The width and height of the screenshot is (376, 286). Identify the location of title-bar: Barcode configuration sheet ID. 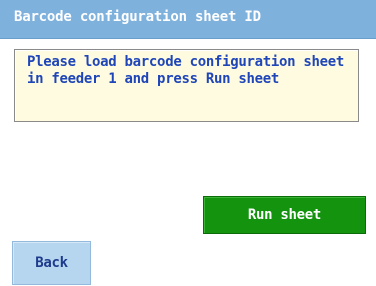
(188, 19).